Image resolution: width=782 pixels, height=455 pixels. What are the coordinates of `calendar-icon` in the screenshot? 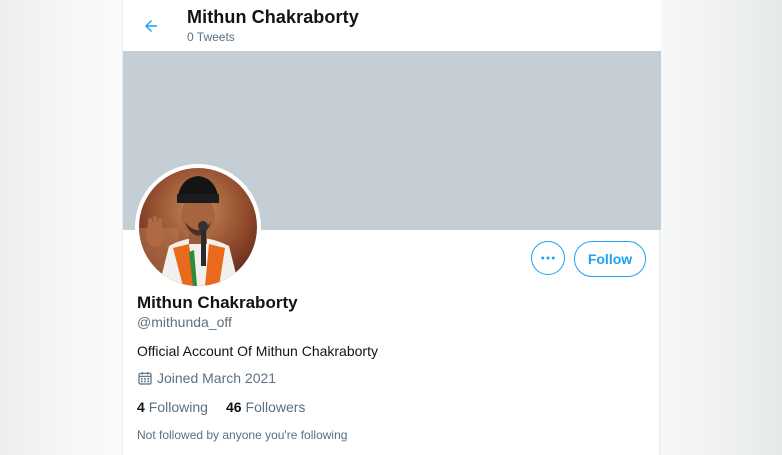 It's located at (145, 378).